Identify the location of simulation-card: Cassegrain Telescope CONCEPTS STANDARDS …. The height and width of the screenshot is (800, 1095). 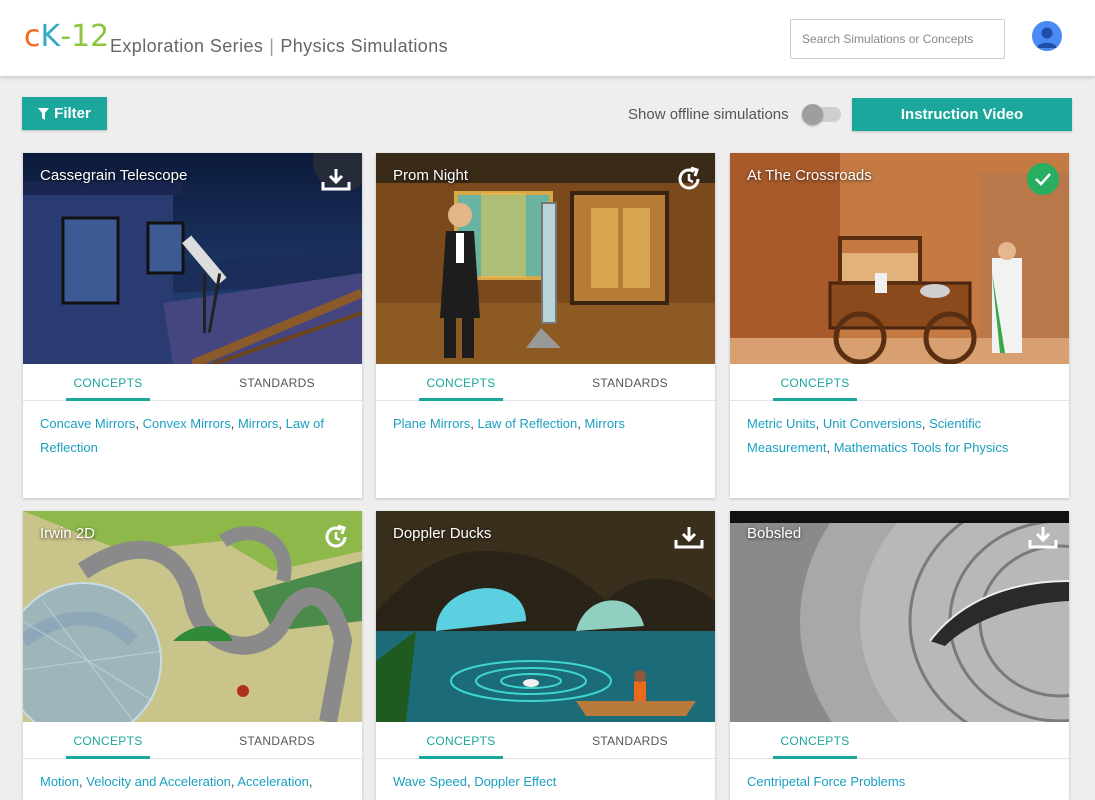
(192, 325).